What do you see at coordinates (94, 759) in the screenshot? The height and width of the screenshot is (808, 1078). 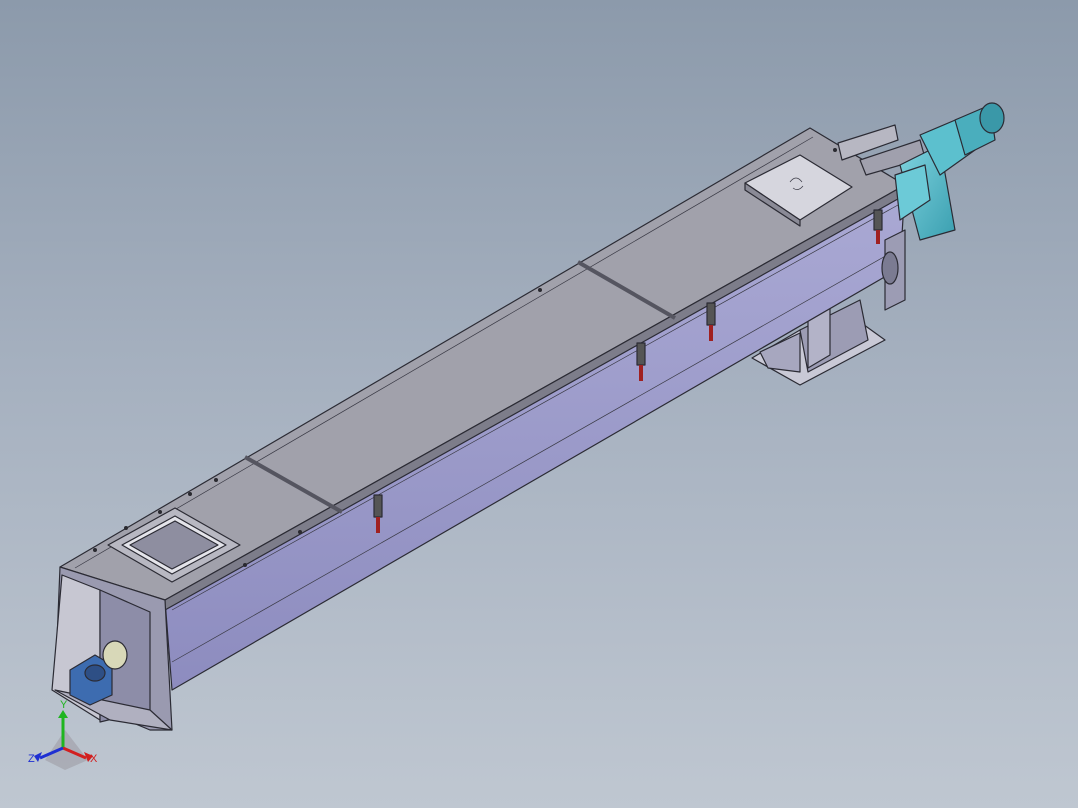 I see `x-axis-label: X` at bounding box center [94, 759].